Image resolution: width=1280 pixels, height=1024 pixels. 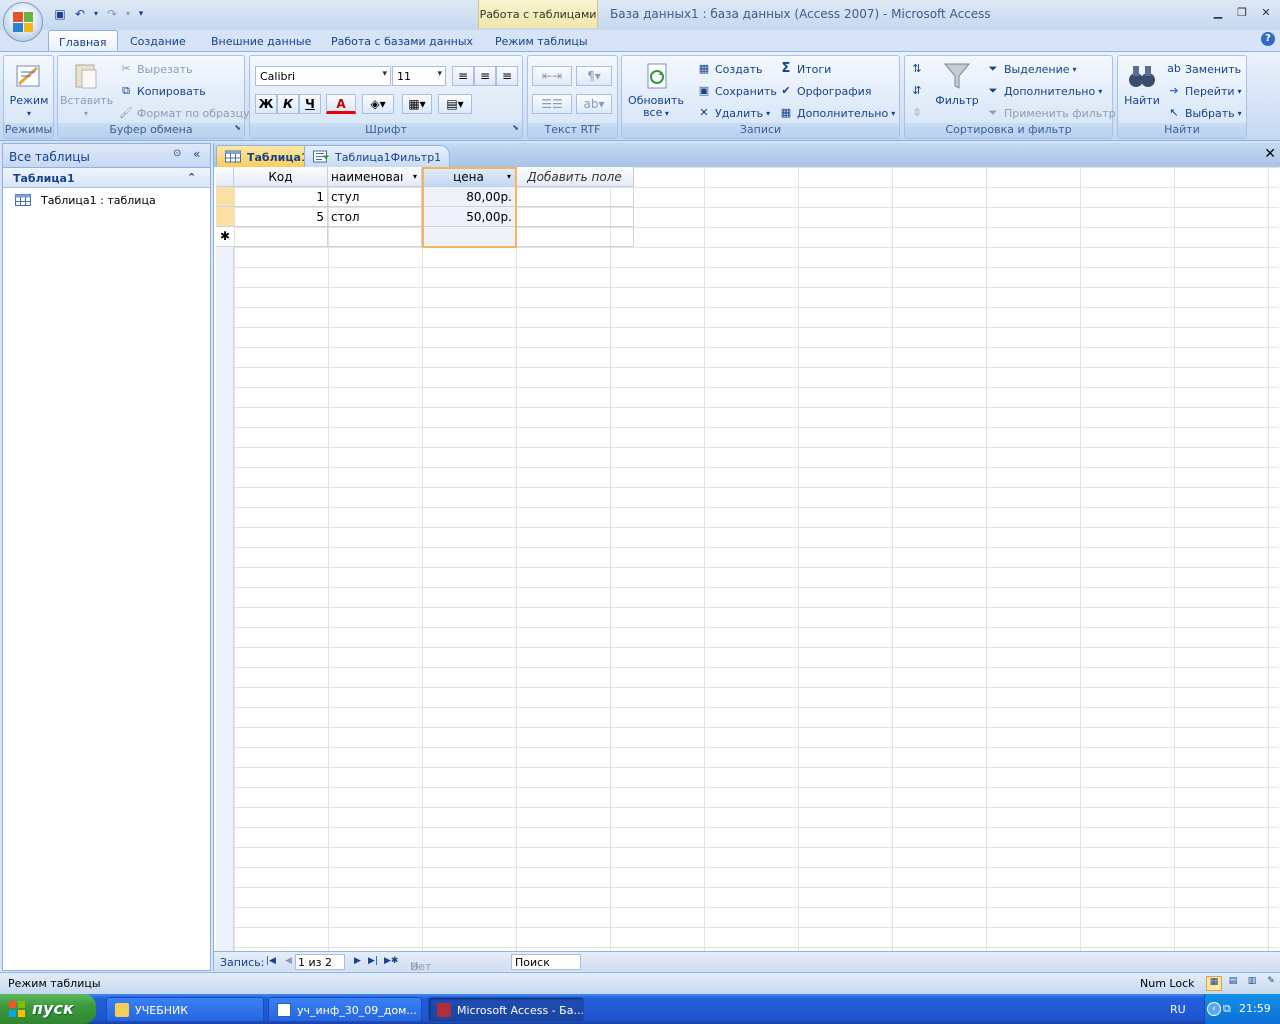 What do you see at coordinates (1268, 39) in the screenshot?
I see `help-icon: ?` at bounding box center [1268, 39].